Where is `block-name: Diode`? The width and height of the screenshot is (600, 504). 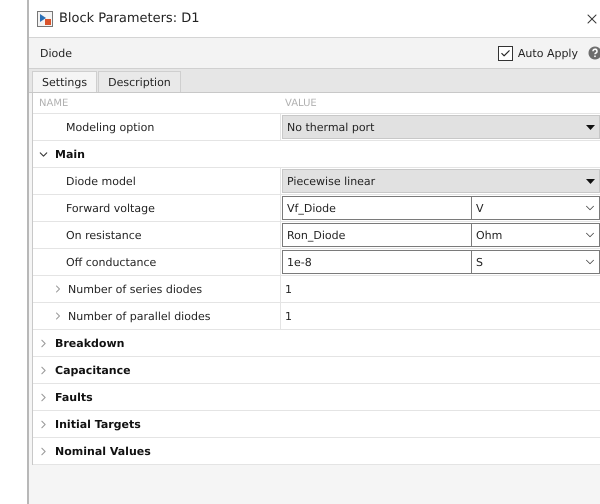 block-name: Diode is located at coordinates (57, 53).